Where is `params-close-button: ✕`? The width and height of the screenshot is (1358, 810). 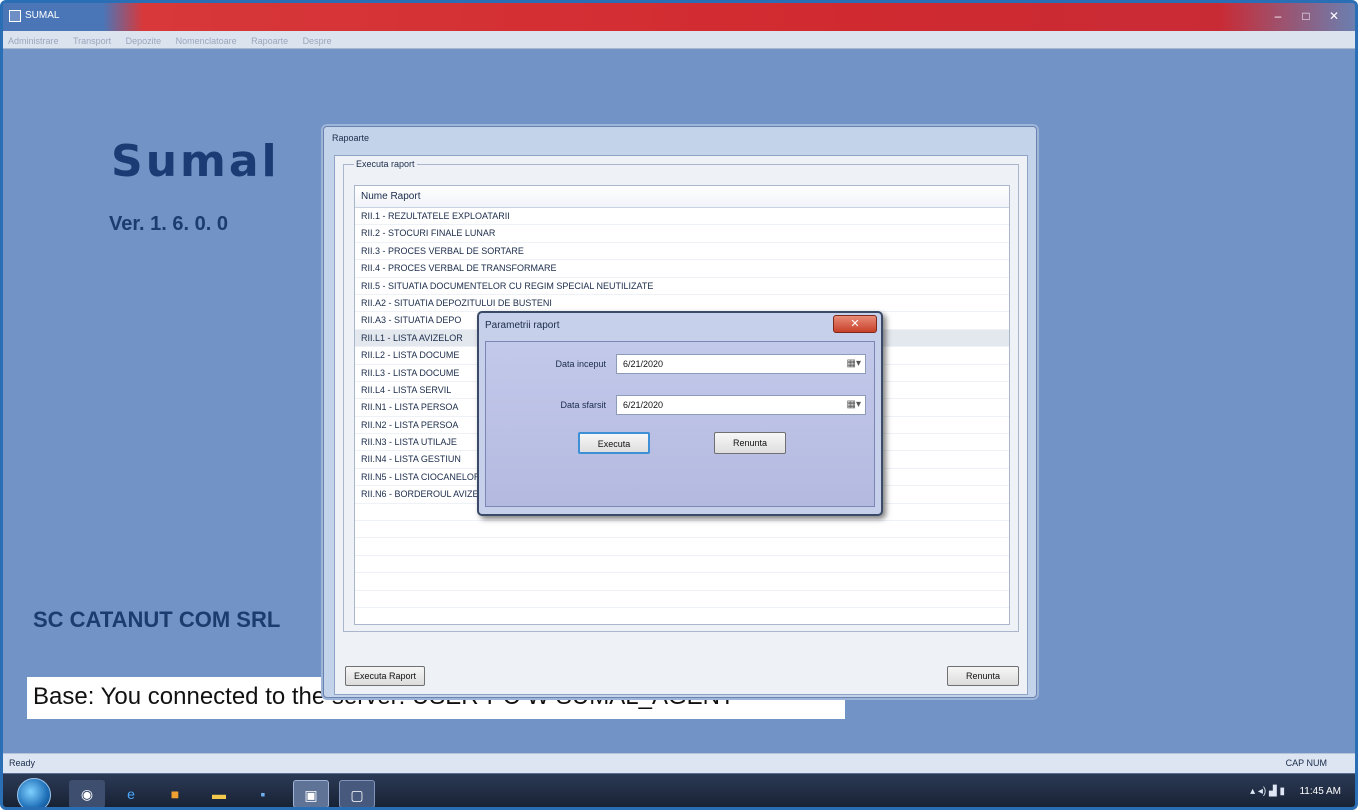
params-close-button: ✕ is located at coordinates (855, 324).